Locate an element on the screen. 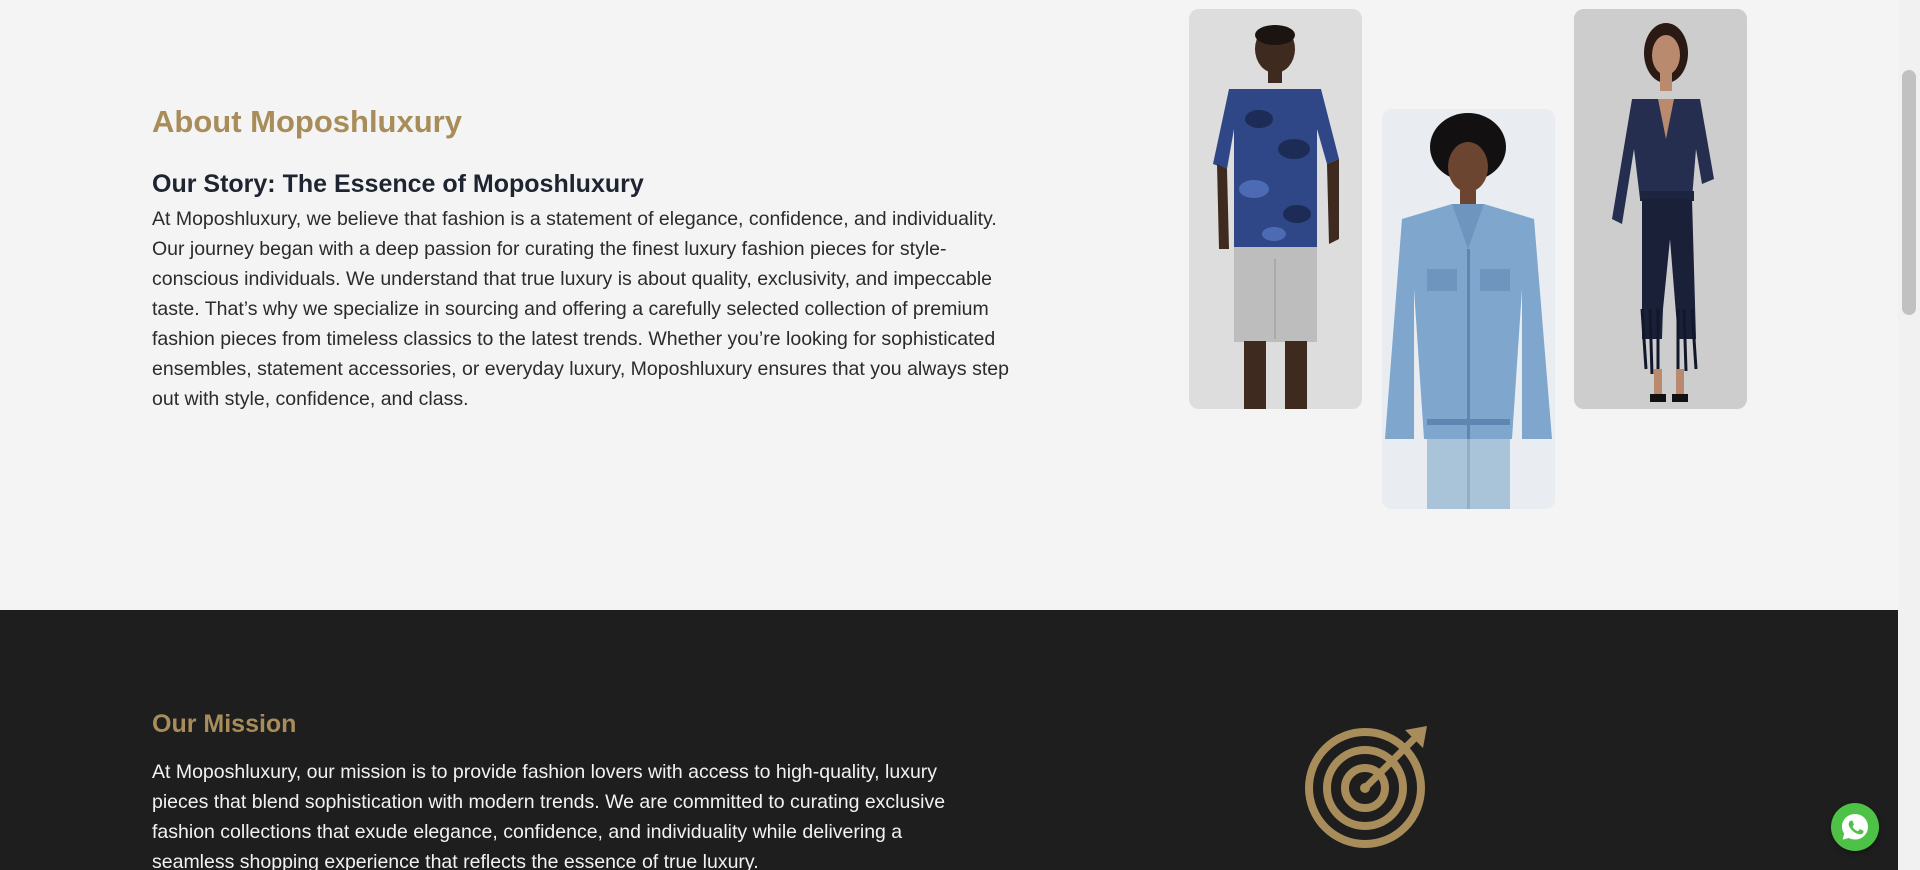 This screenshot has height=870, width=1920. mission-title: Our Mission is located at coordinates (224, 724).